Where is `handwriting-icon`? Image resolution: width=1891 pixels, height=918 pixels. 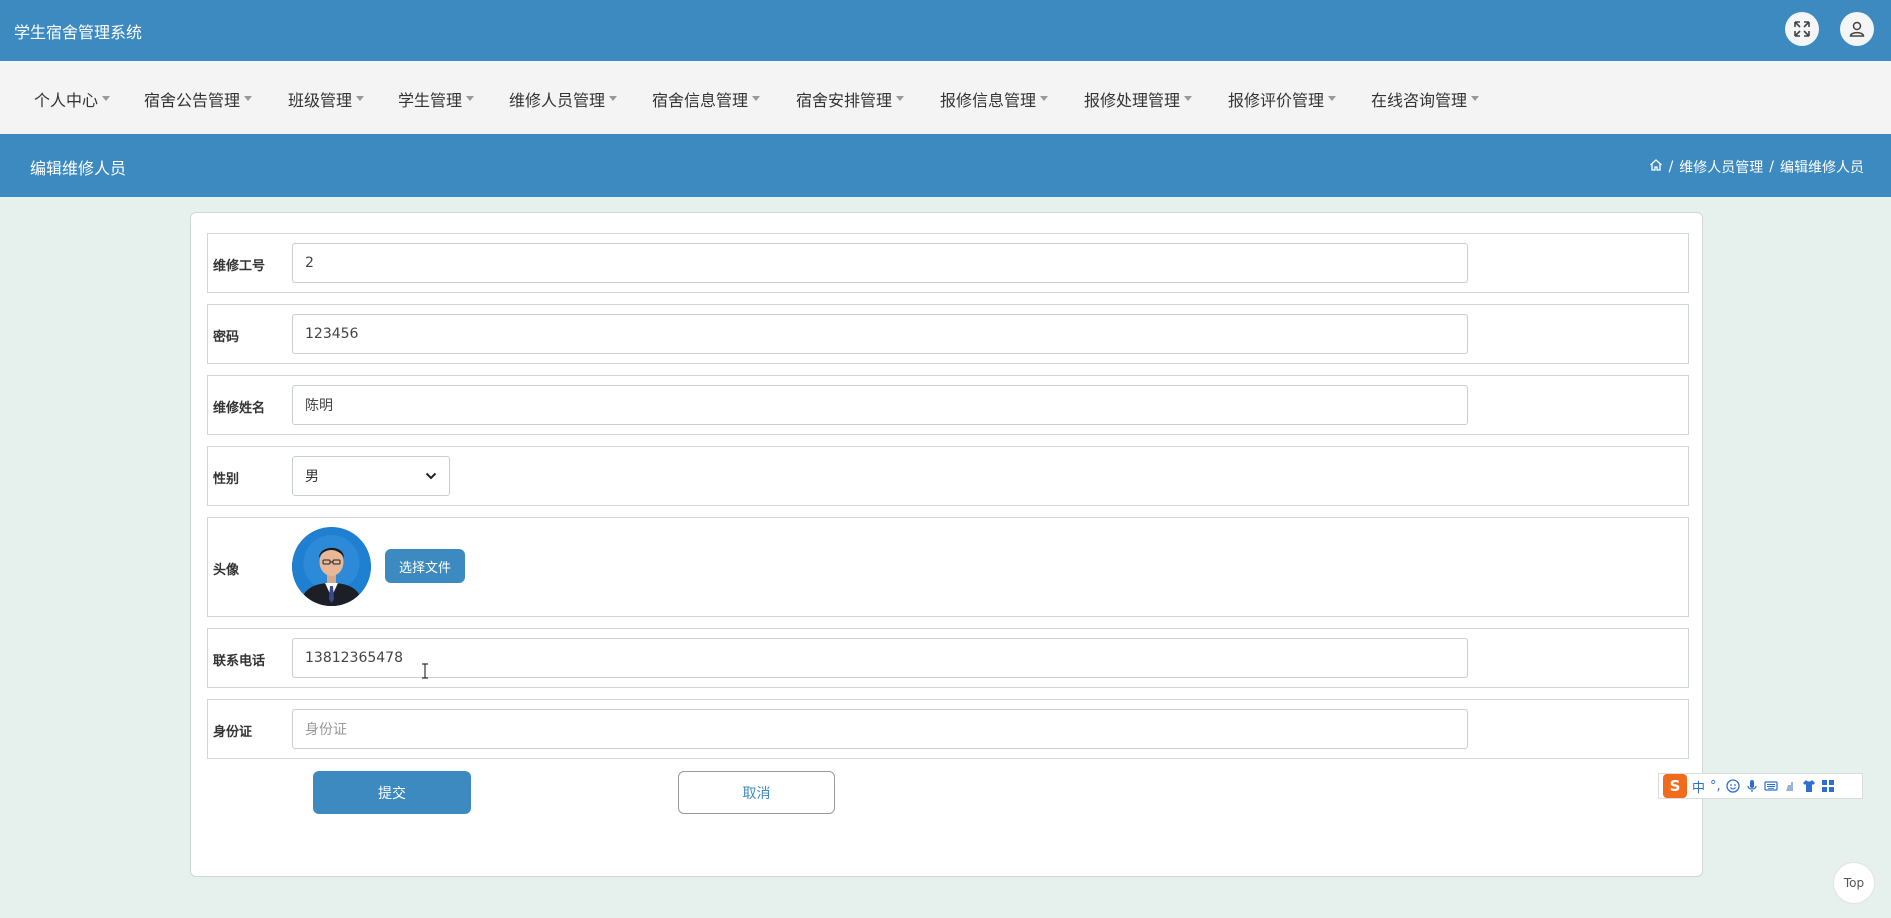
handwriting-icon is located at coordinates (1790, 786).